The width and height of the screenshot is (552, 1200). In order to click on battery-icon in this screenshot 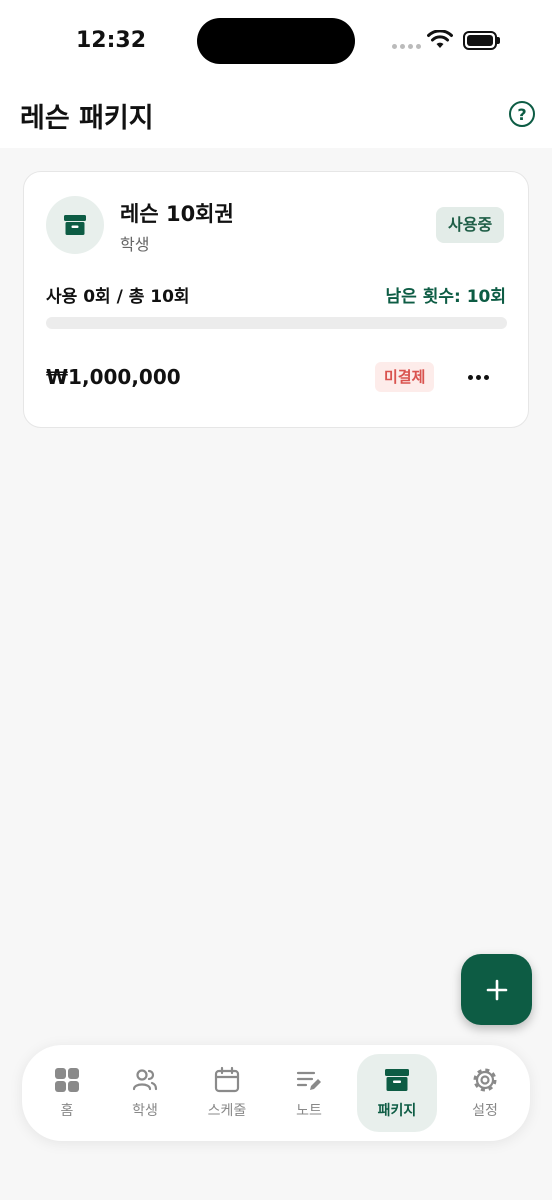, I will do `click(481, 40)`.